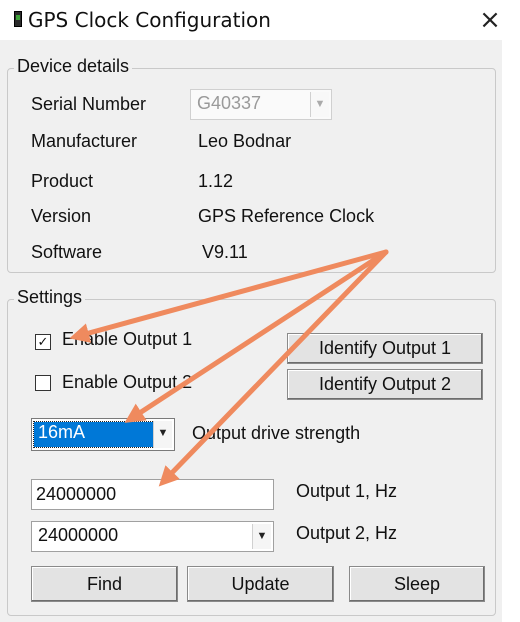 The image size is (520, 622). What do you see at coordinates (67, 252) in the screenshot?
I see `software-label: Software` at bounding box center [67, 252].